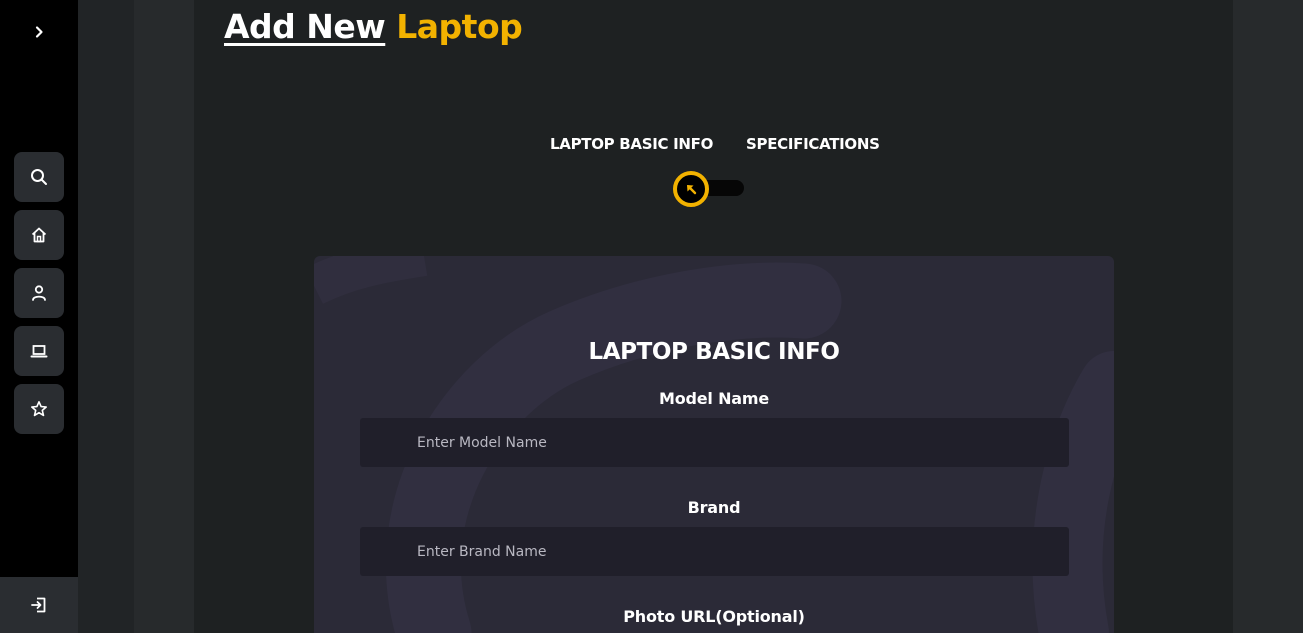 The image size is (1303, 633). I want to click on page-title-part2: Laptop, so click(459, 26).